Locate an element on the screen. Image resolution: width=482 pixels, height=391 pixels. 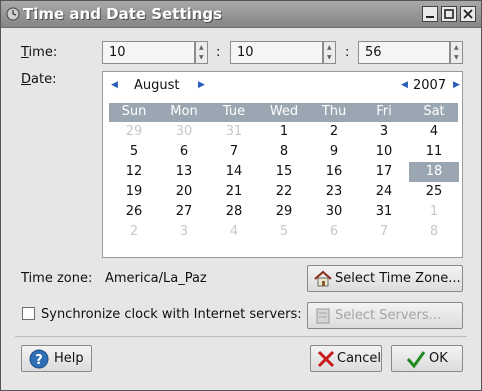
calendar-day: 19 is located at coordinates (134, 192).